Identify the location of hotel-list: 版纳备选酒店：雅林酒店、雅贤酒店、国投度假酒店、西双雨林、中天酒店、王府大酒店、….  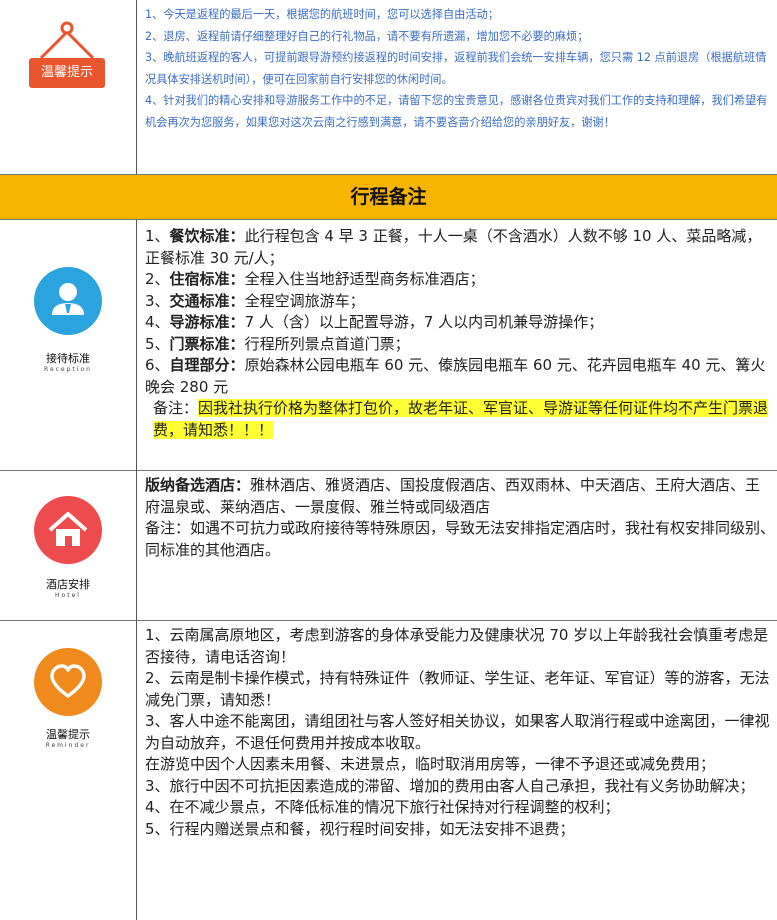
(453, 496).